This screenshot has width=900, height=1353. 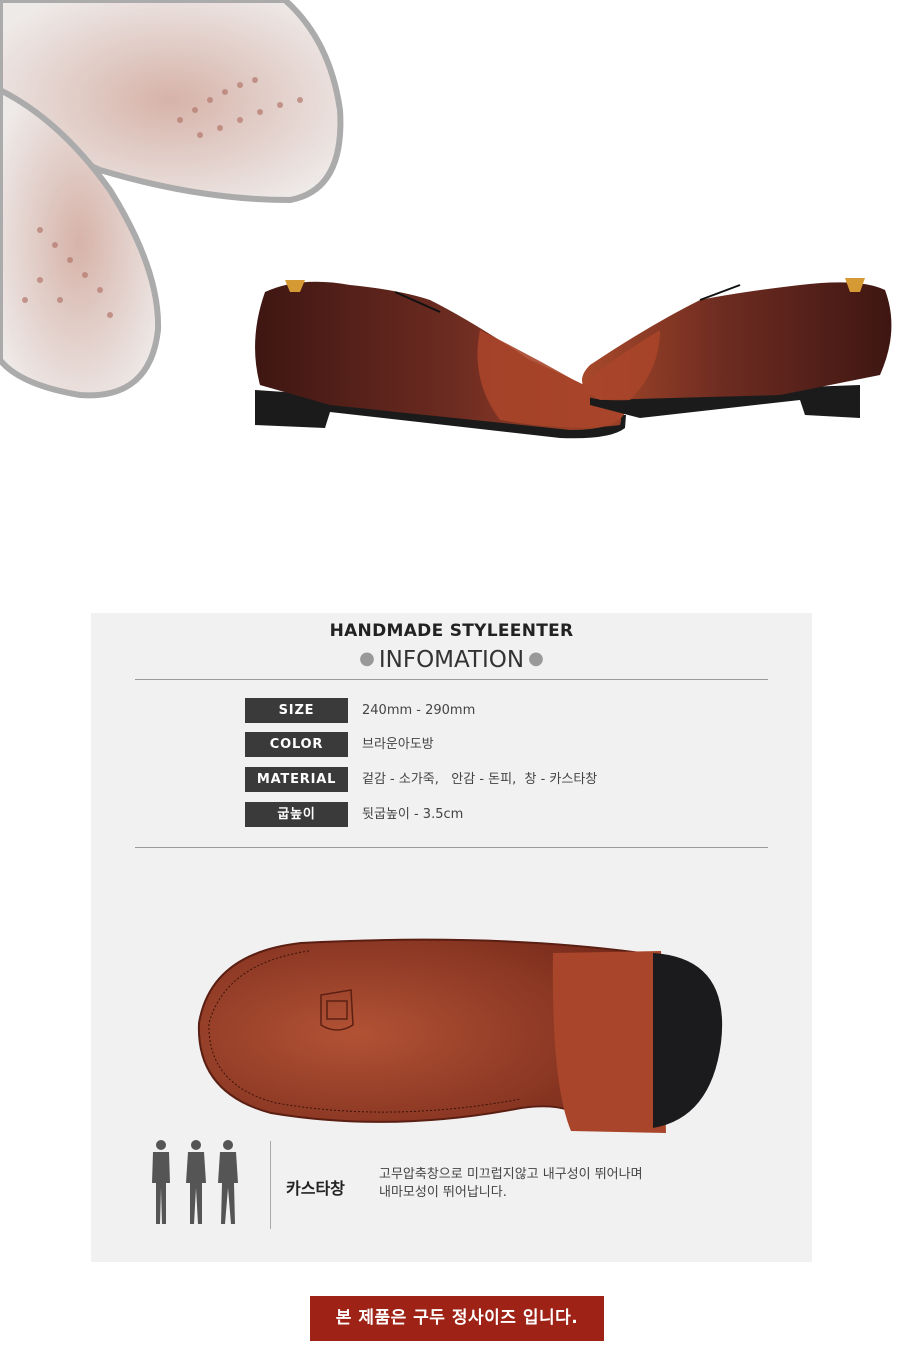 What do you see at coordinates (511, 1174) in the screenshot?
I see `sole-description-line-1: 고무압축창으로 미끄럽지않고 내구성이 뛰어나며` at bounding box center [511, 1174].